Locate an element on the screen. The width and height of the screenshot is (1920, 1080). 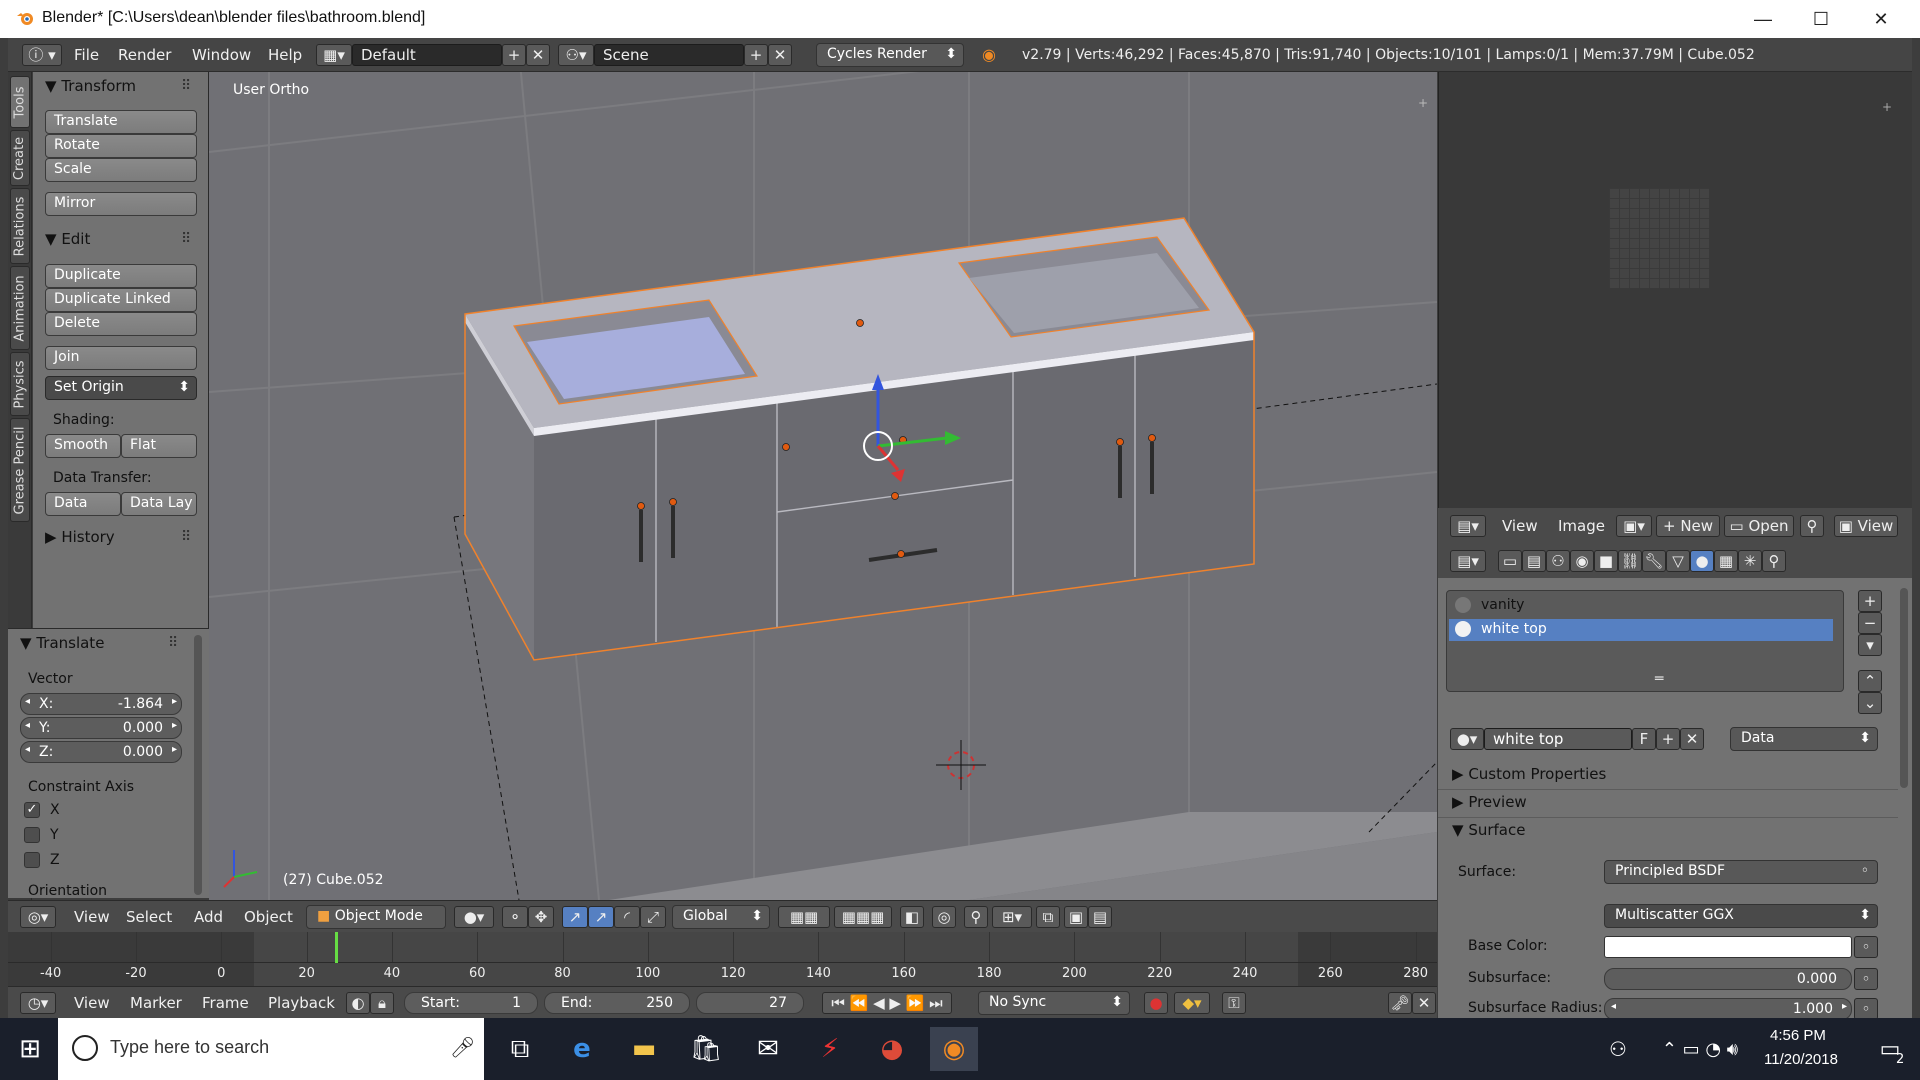
acrobat-icon: ⚡ is located at coordinates (830, 1049).